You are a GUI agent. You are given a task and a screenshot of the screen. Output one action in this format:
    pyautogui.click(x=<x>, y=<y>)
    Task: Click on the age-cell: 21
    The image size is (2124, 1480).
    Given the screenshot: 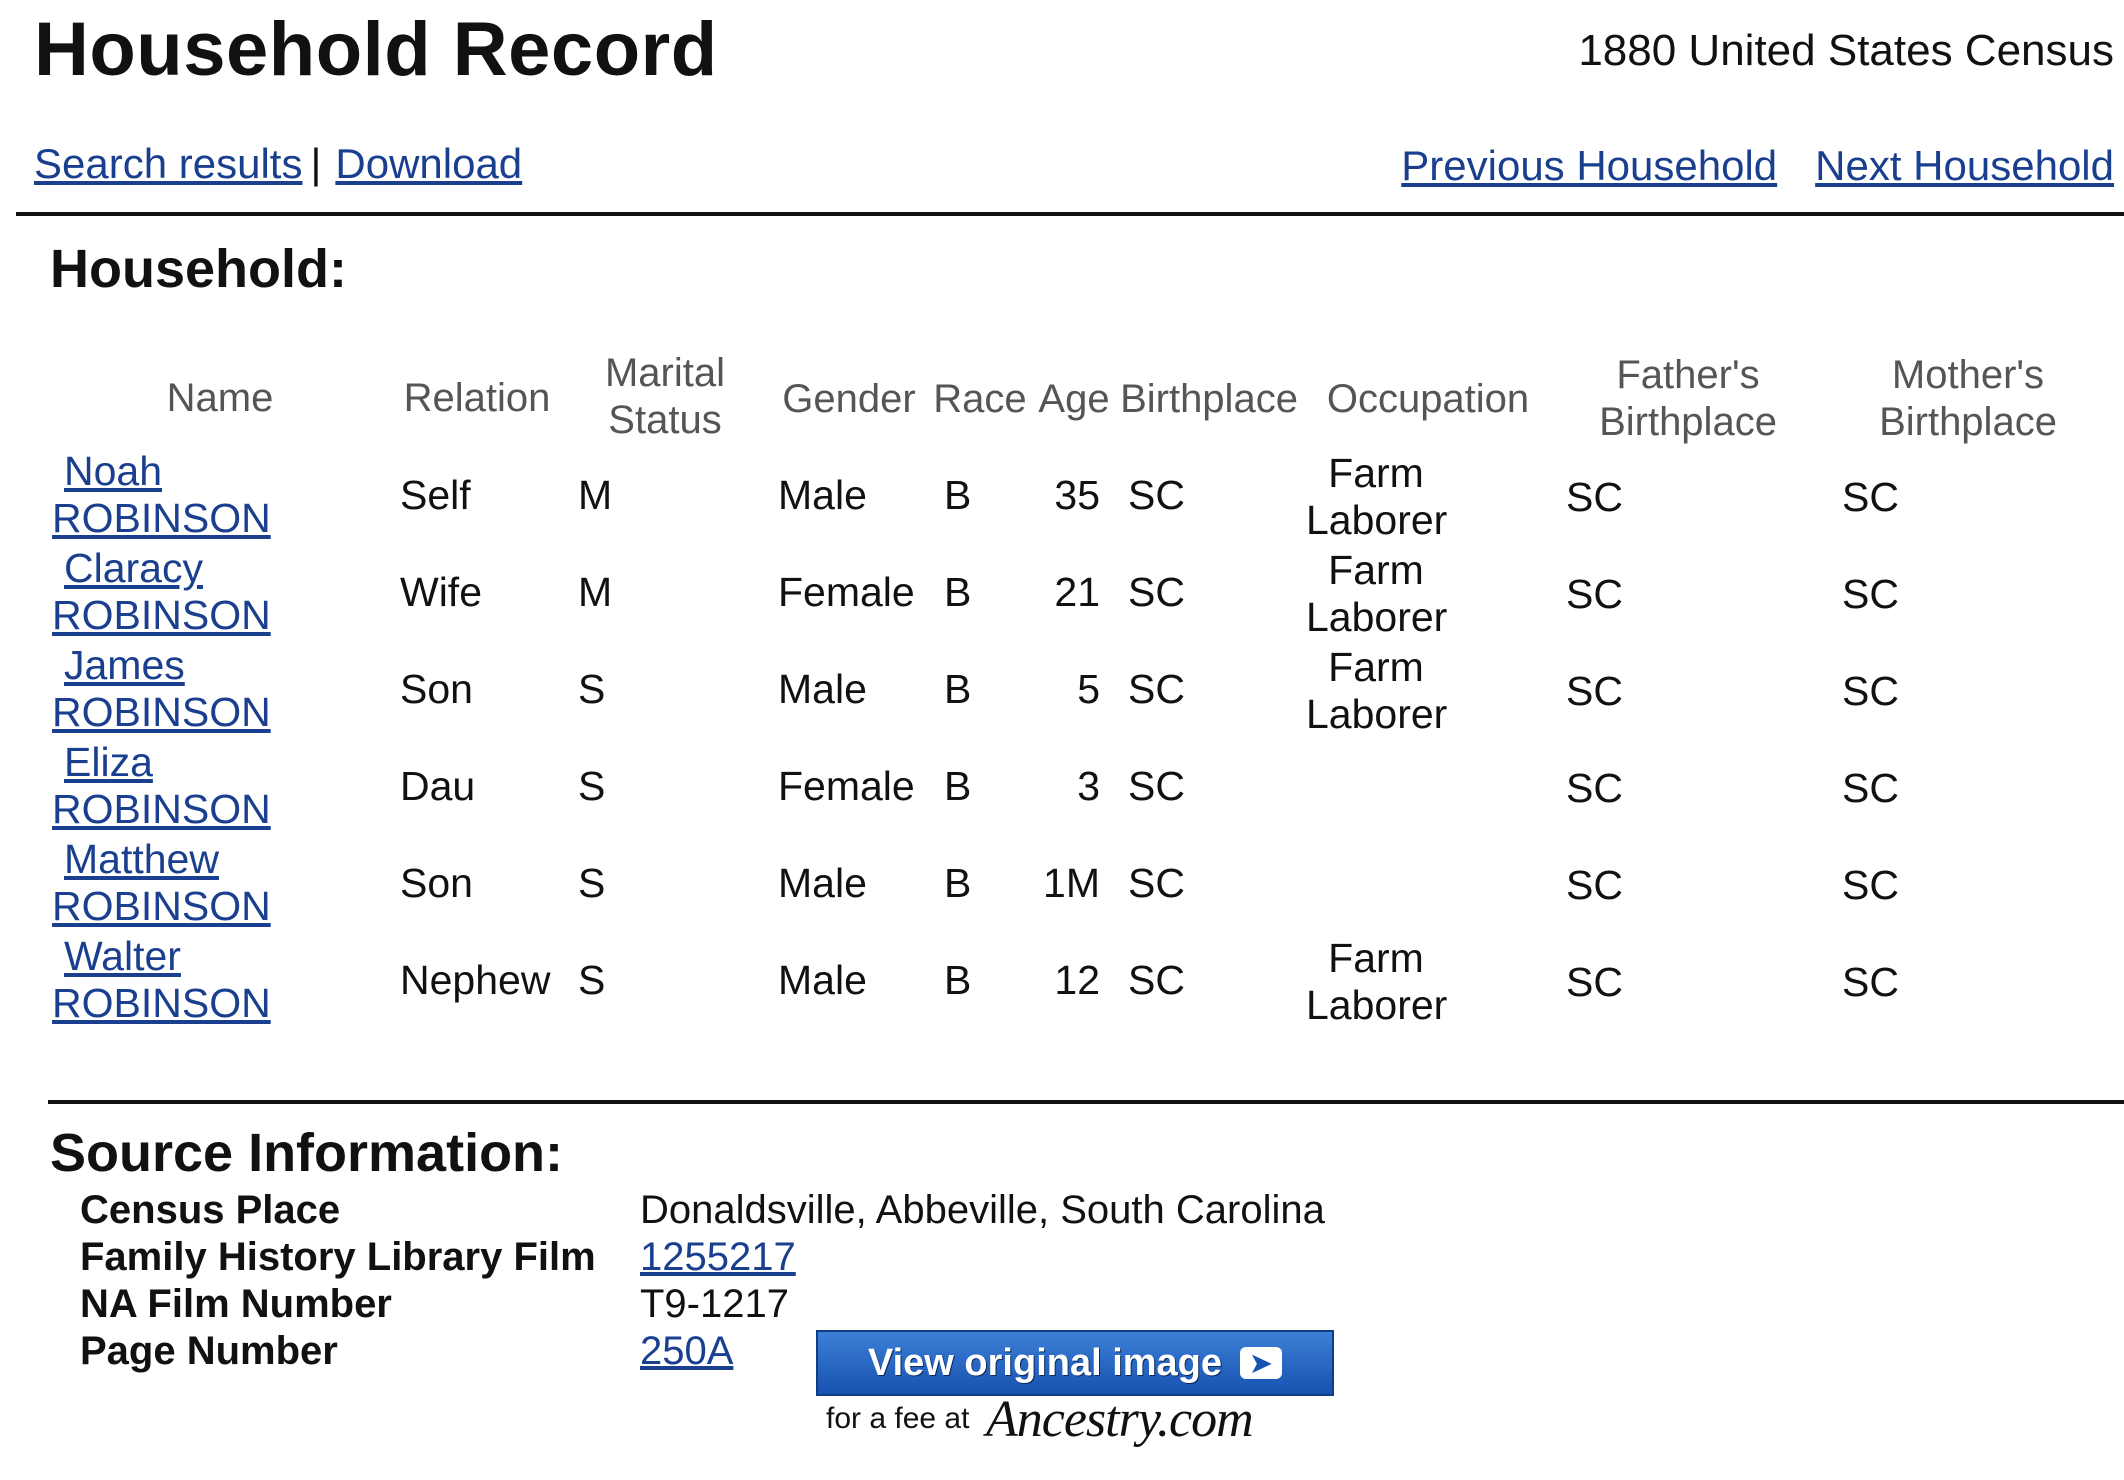 What is the action you would take?
    pyautogui.click(x=1077, y=592)
    